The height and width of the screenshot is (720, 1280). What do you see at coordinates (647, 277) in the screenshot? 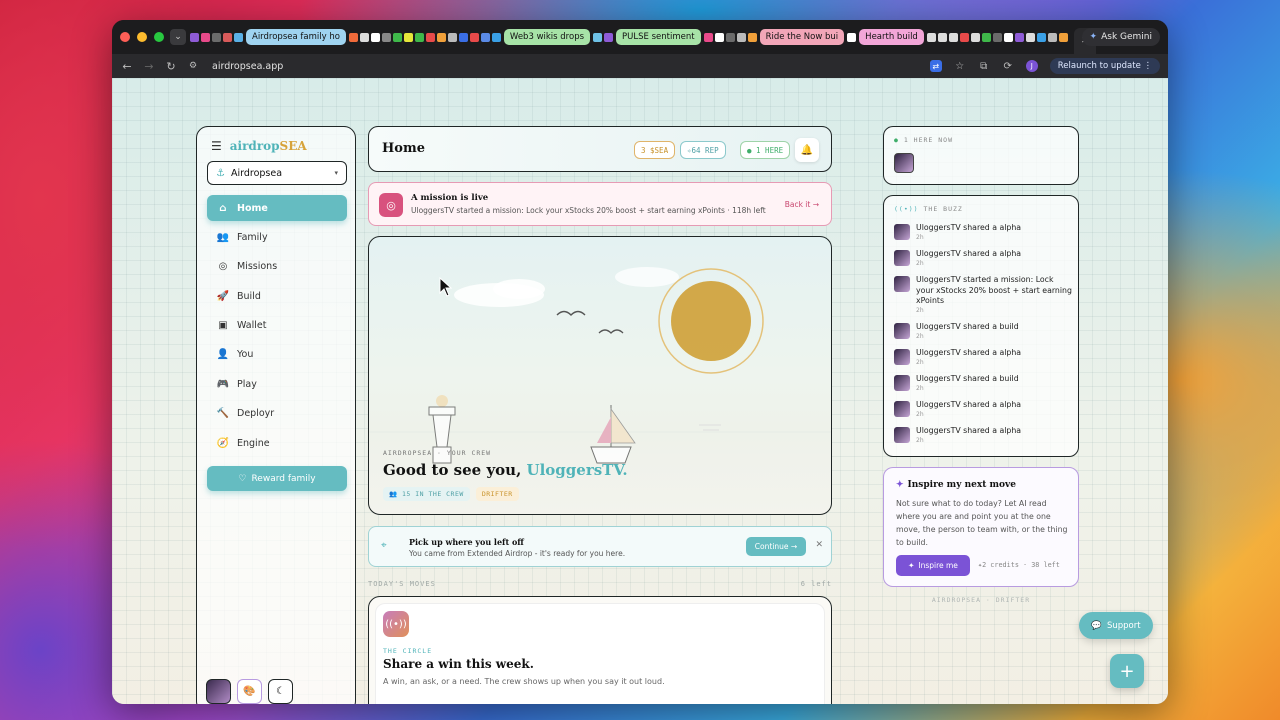
I see `cloud-shape` at bounding box center [647, 277].